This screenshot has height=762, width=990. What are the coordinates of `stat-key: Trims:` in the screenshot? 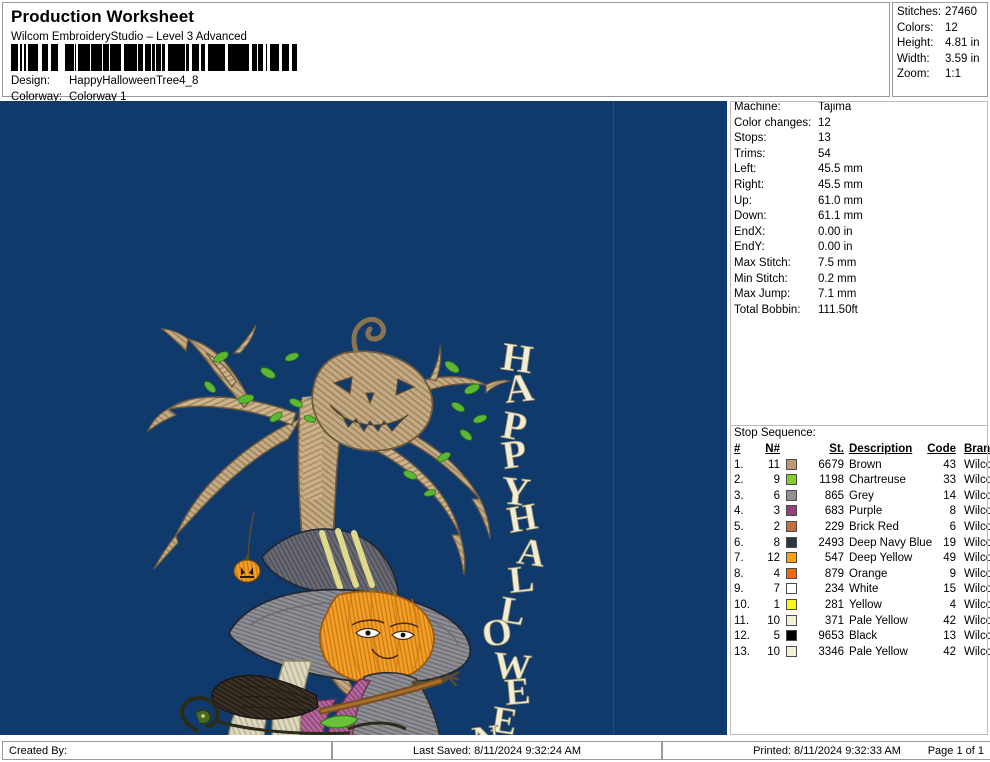 It's located at (750, 153).